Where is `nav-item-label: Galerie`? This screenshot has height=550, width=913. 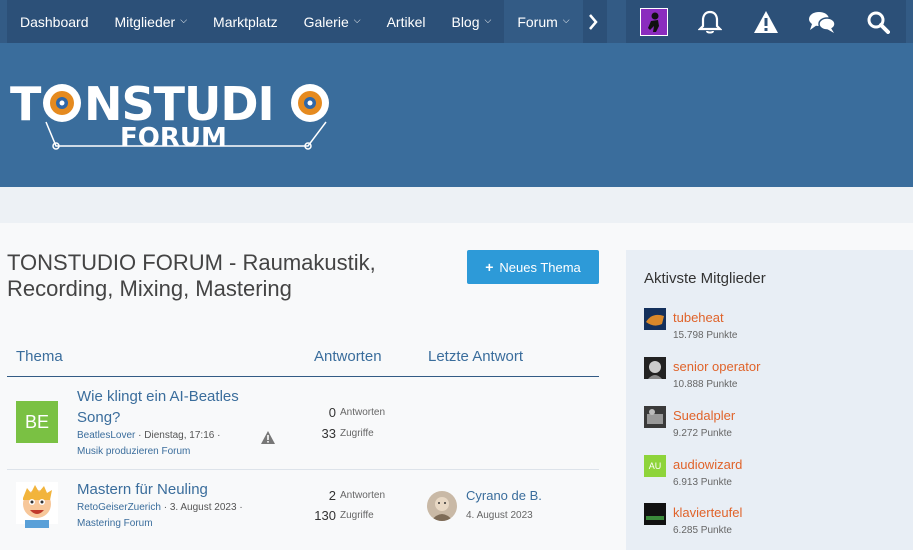 nav-item-label: Galerie is located at coordinates (326, 21).